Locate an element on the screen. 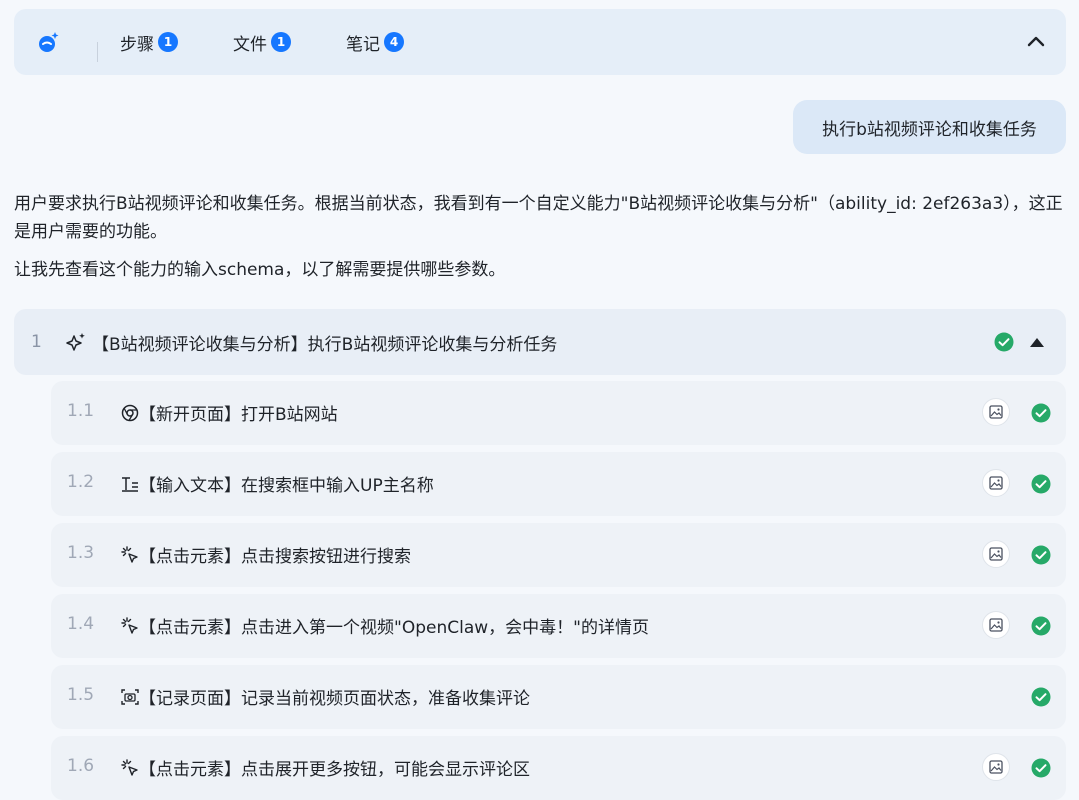  top-toolbar: 步骤 1 文件 1 笔记 4 is located at coordinates (540, 42).